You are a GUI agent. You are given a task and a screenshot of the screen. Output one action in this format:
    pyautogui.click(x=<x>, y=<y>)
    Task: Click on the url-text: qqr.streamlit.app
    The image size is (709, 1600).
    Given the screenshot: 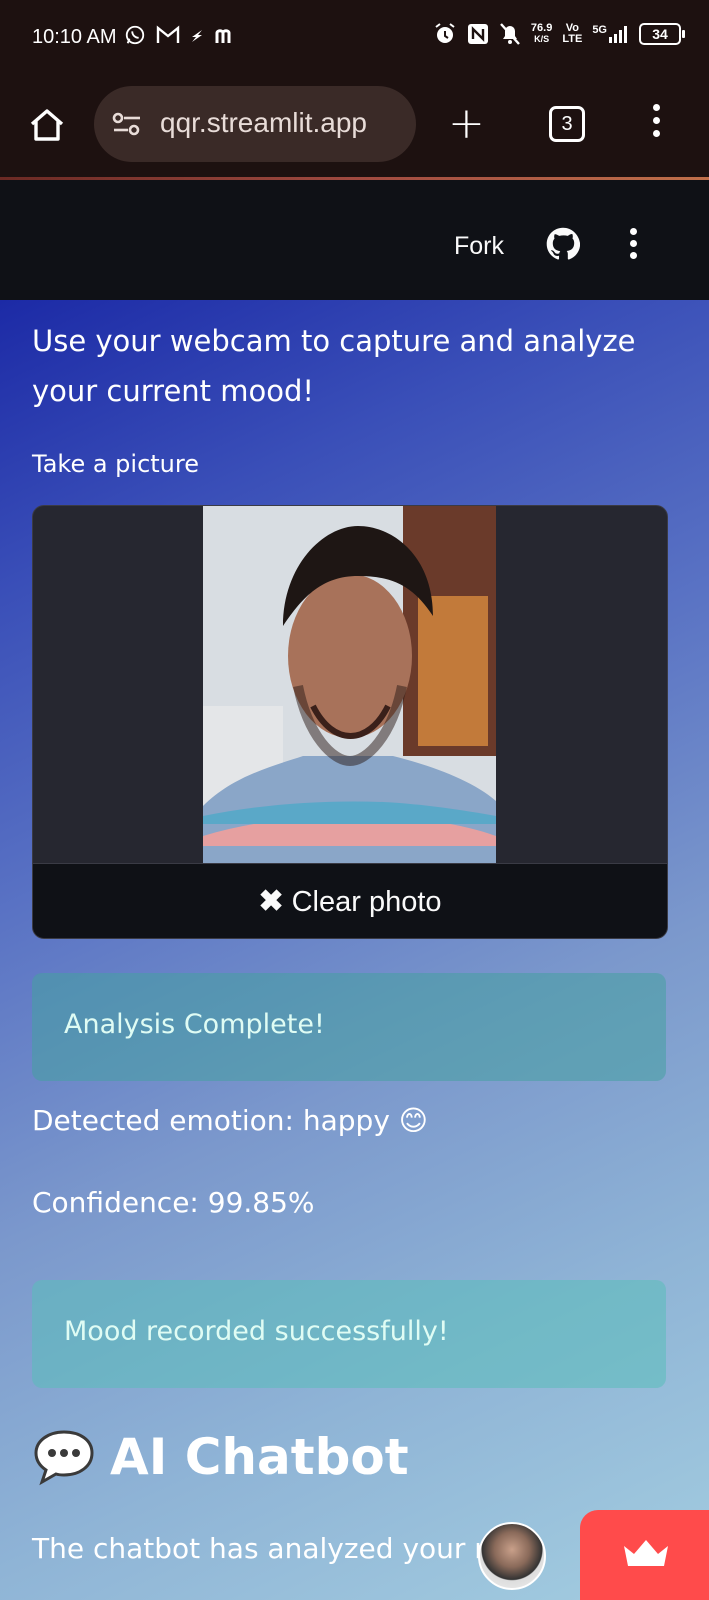 What is the action you would take?
    pyautogui.click(x=263, y=123)
    